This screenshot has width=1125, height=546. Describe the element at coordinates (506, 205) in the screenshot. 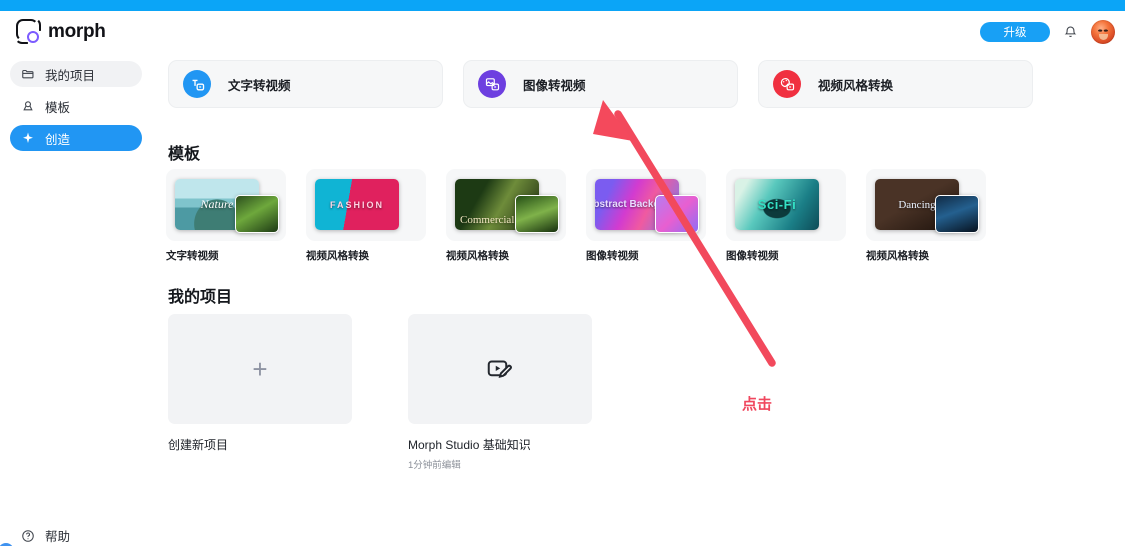

I see `template-thumbnail: Commercial` at that location.